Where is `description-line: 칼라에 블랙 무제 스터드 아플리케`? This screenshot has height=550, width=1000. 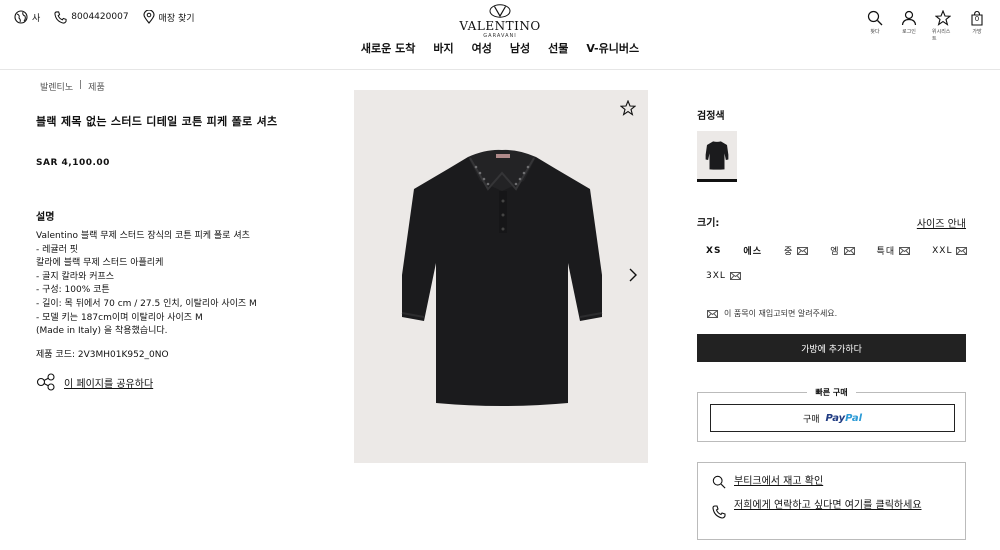
description-line: 칼라에 블랙 무제 스터드 아플리케 is located at coordinates (100, 263).